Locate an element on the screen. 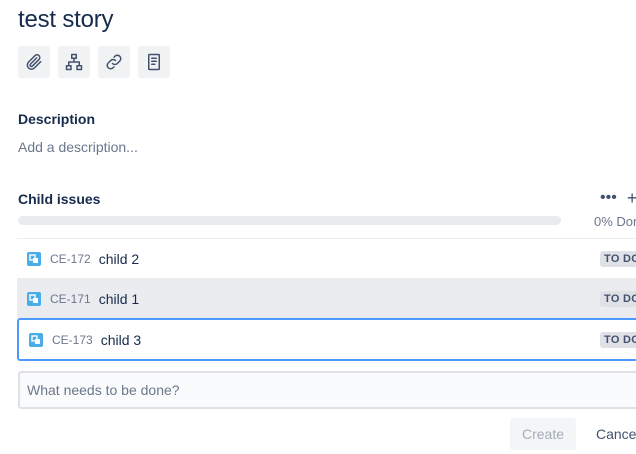 The height and width of the screenshot is (454, 636). add-icon: + is located at coordinates (631, 198).